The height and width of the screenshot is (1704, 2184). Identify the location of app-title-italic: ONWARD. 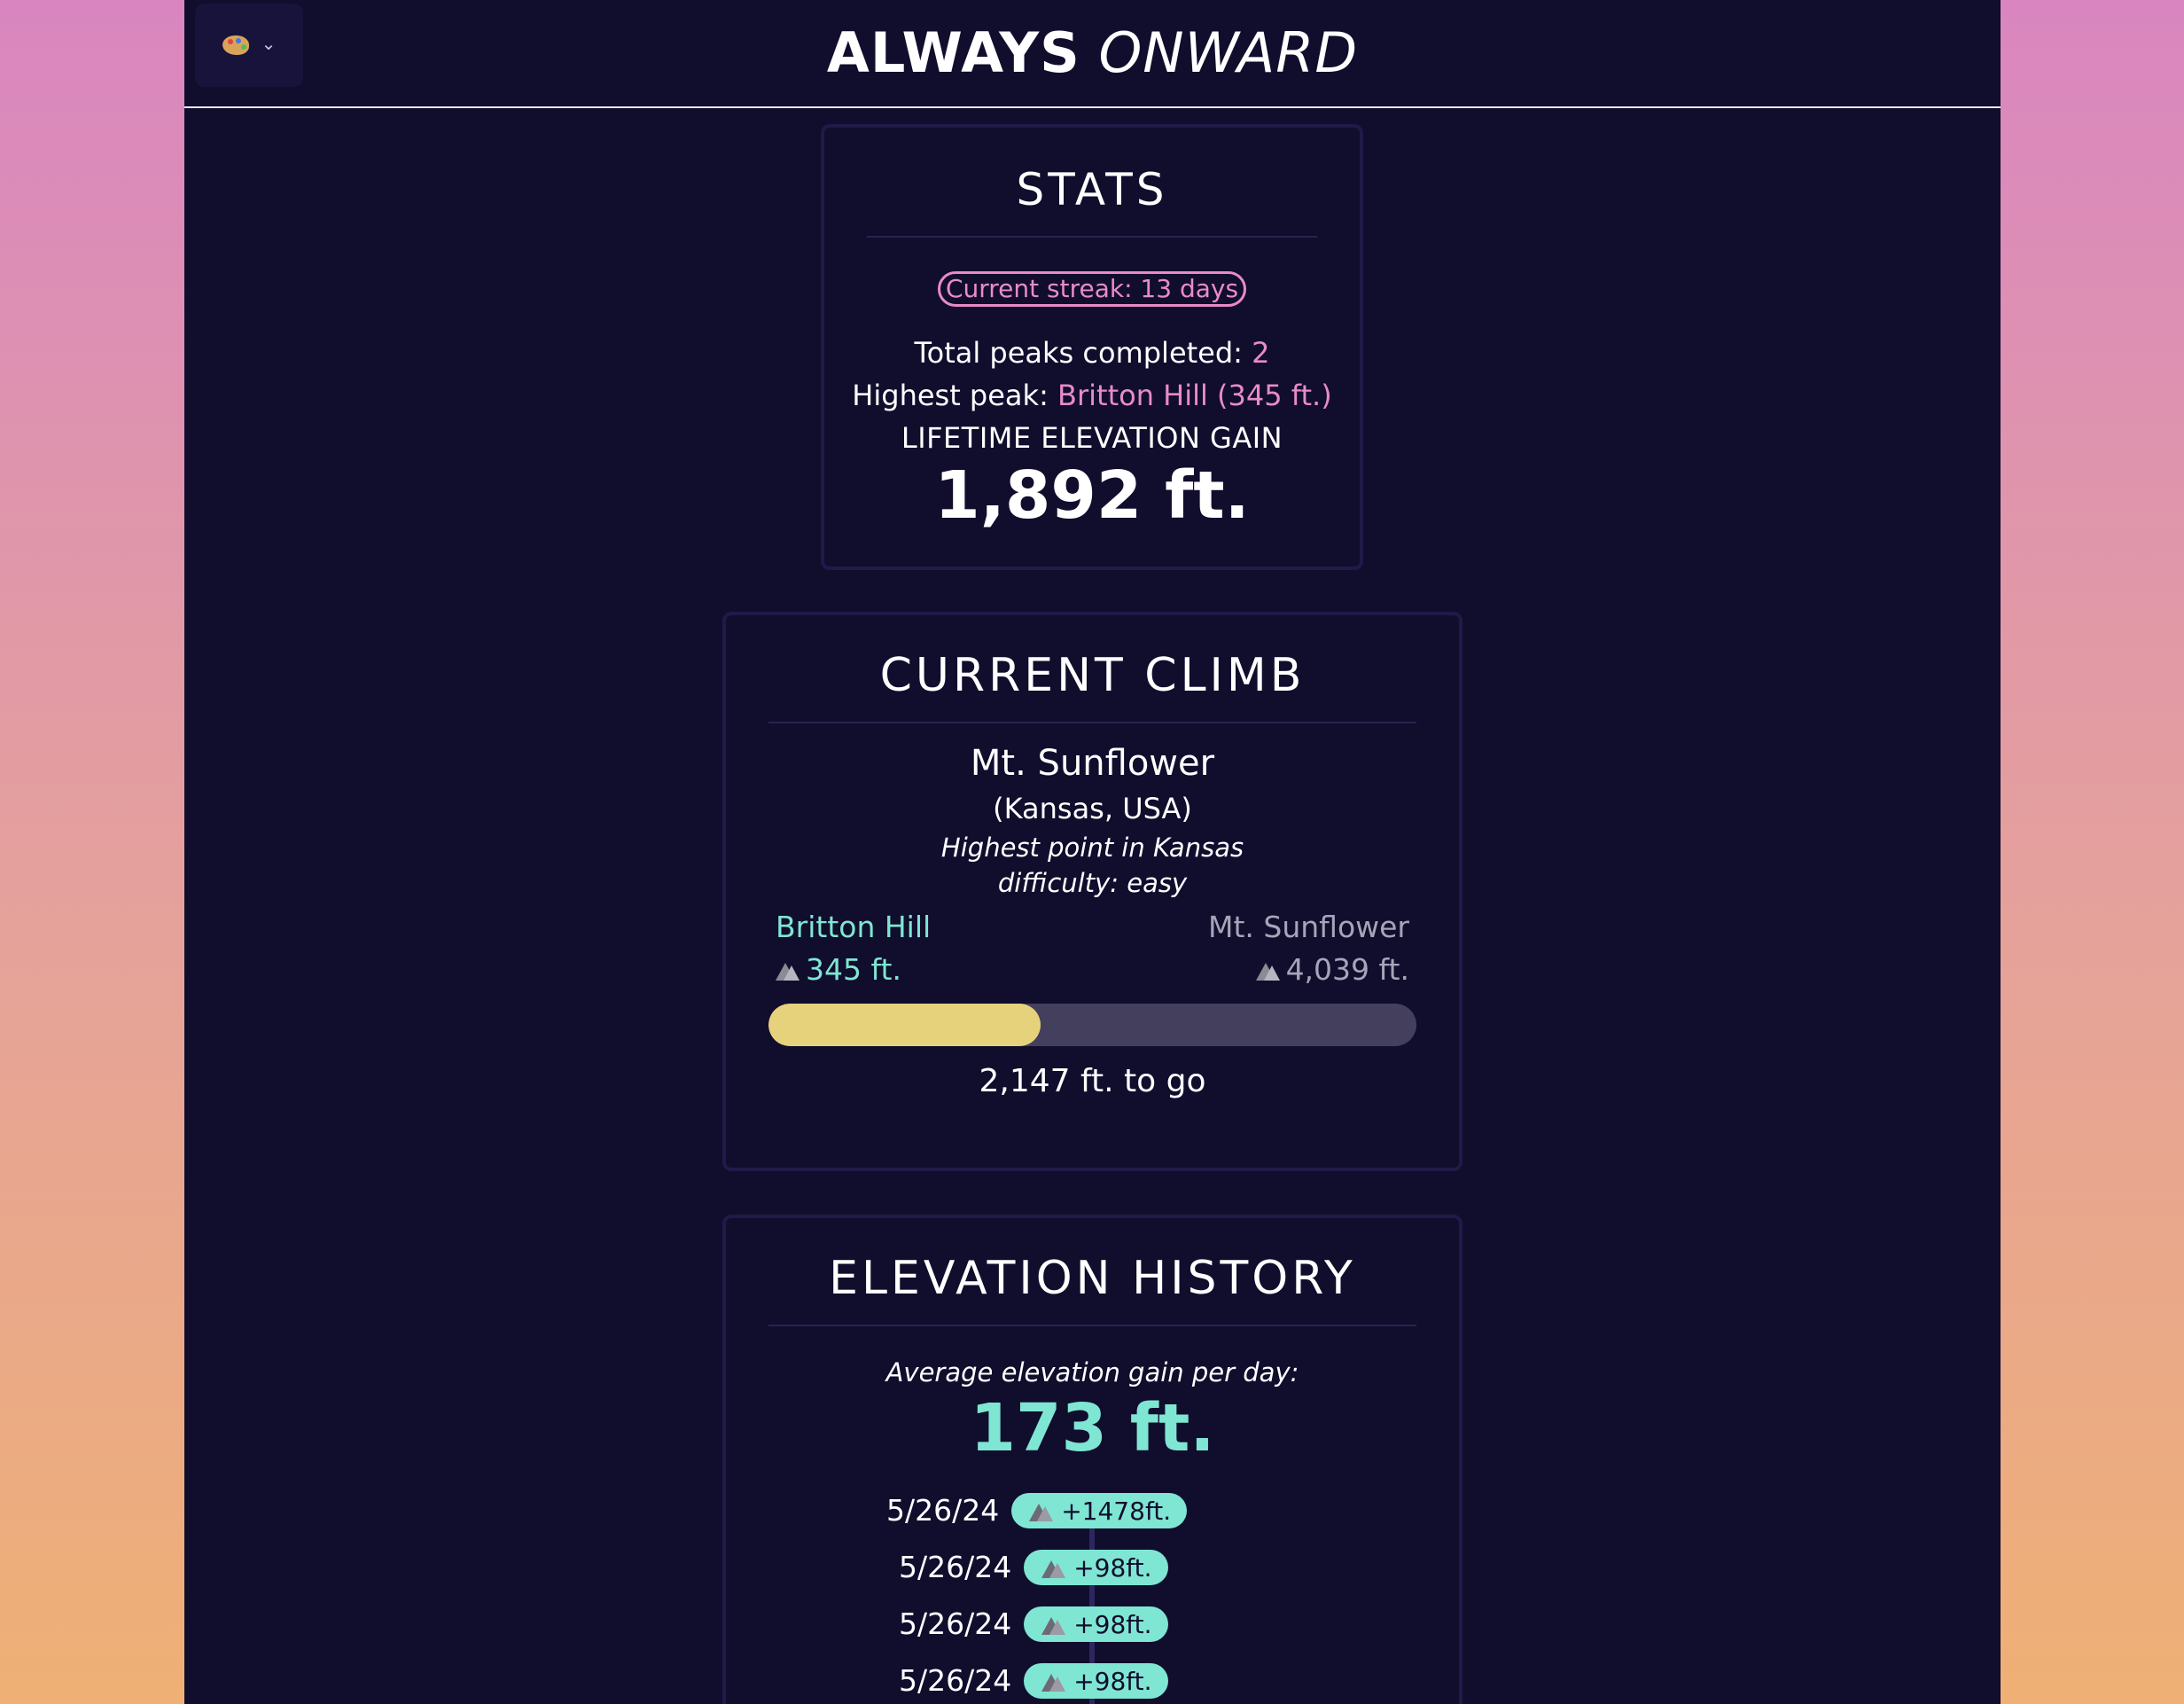
(1228, 52).